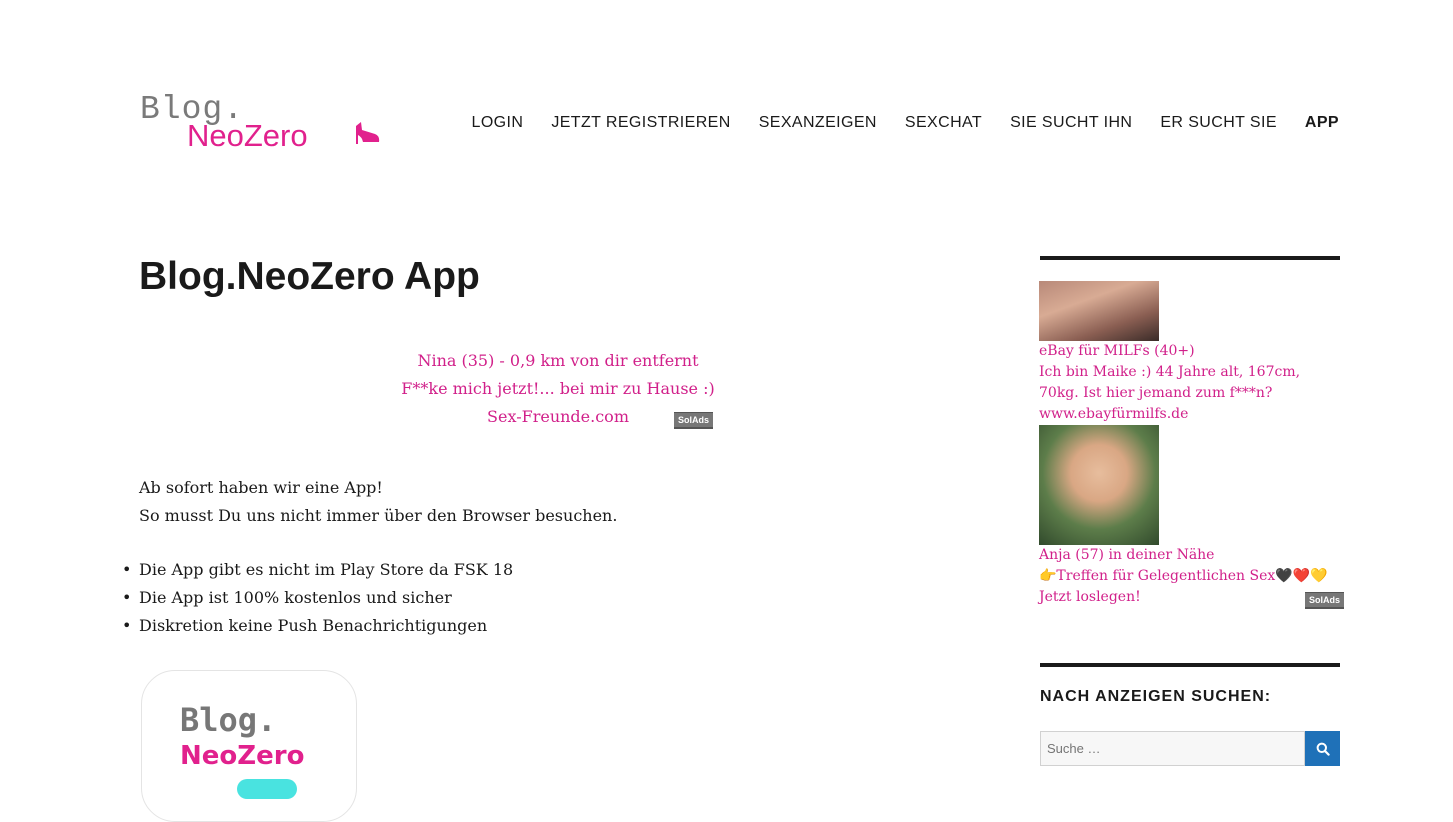 The height and width of the screenshot is (822, 1453). I want to click on search-input, so click(1172, 748).